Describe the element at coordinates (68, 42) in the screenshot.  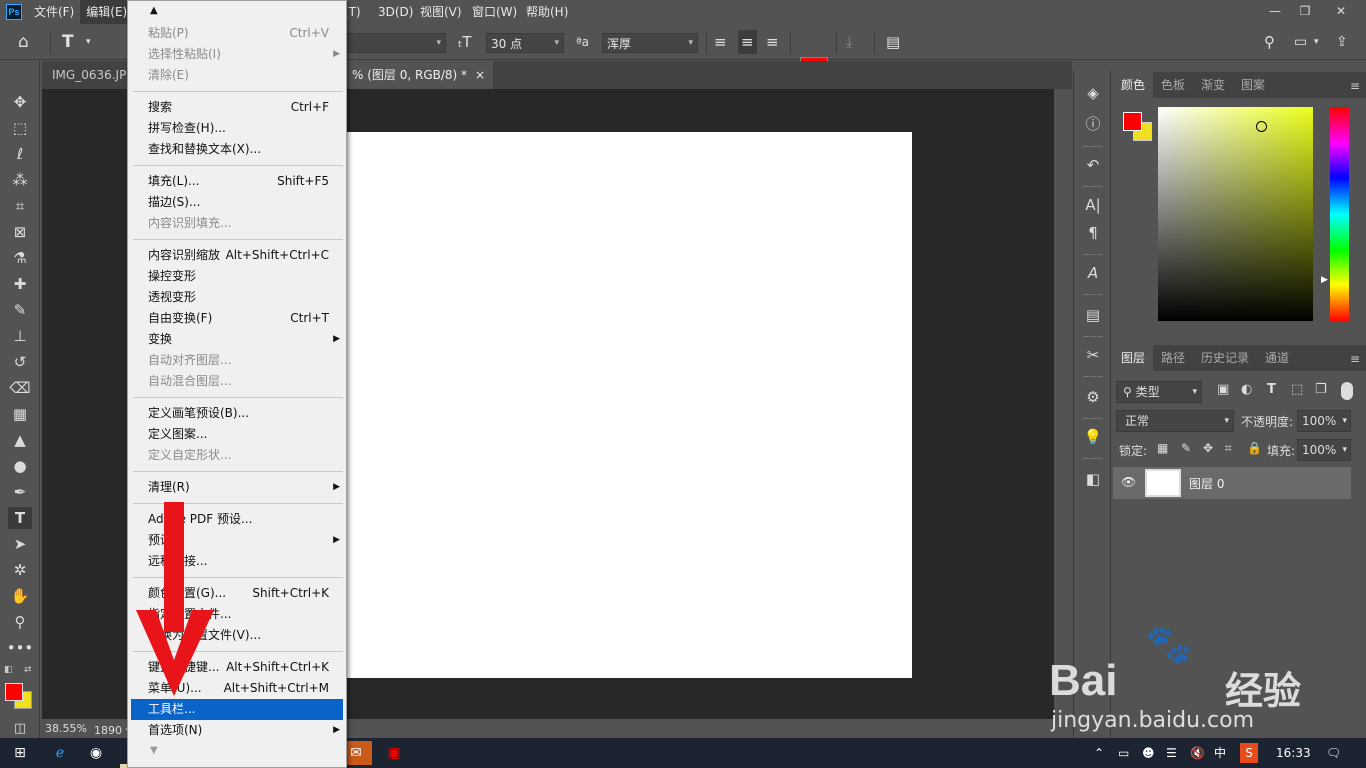
I see `text-tool-preset-icon: T` at that location.